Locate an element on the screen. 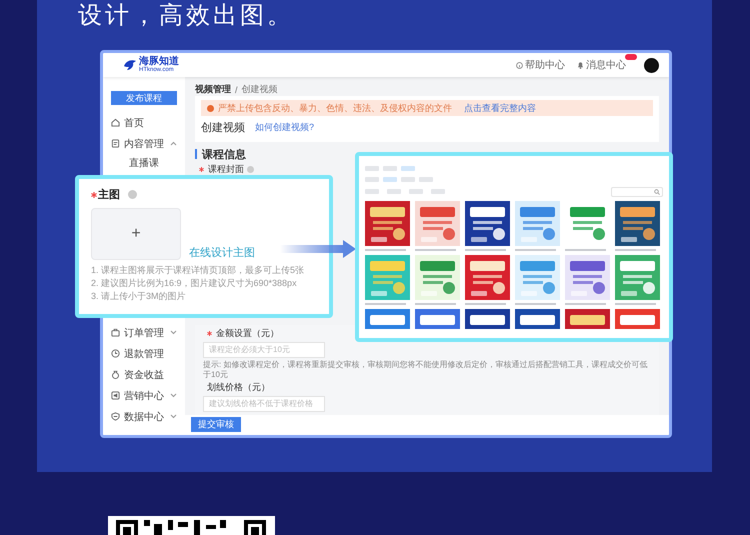 This screenshot has height=535, width=750. sidebar-item: 首页 is located at coordinates (144, 122).